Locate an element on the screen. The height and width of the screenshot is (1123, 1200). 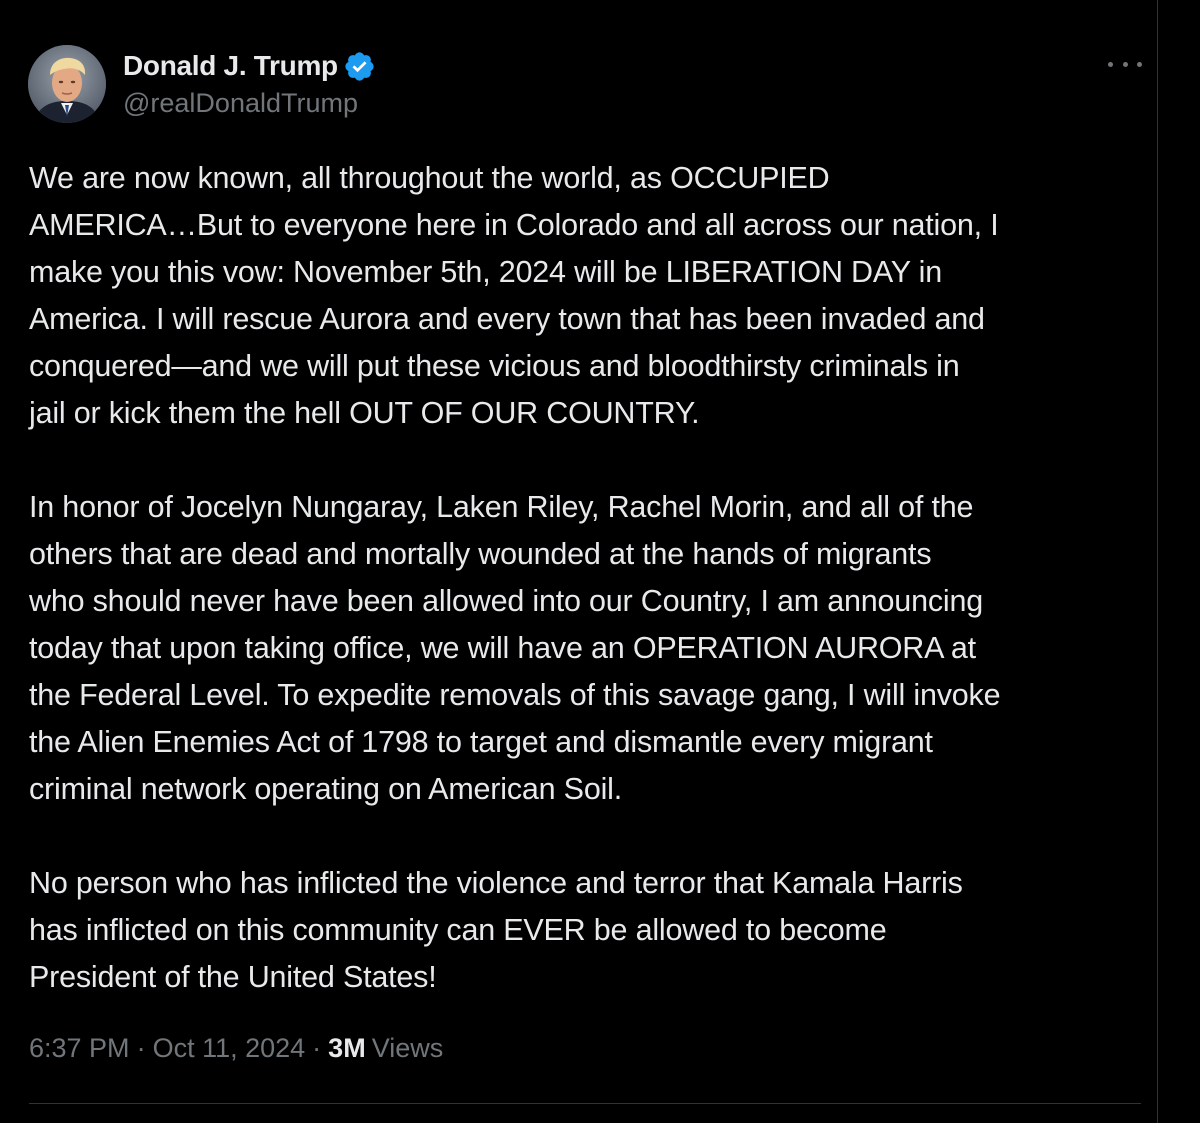
views-count: 3M is located at coordinates (347, 1048).